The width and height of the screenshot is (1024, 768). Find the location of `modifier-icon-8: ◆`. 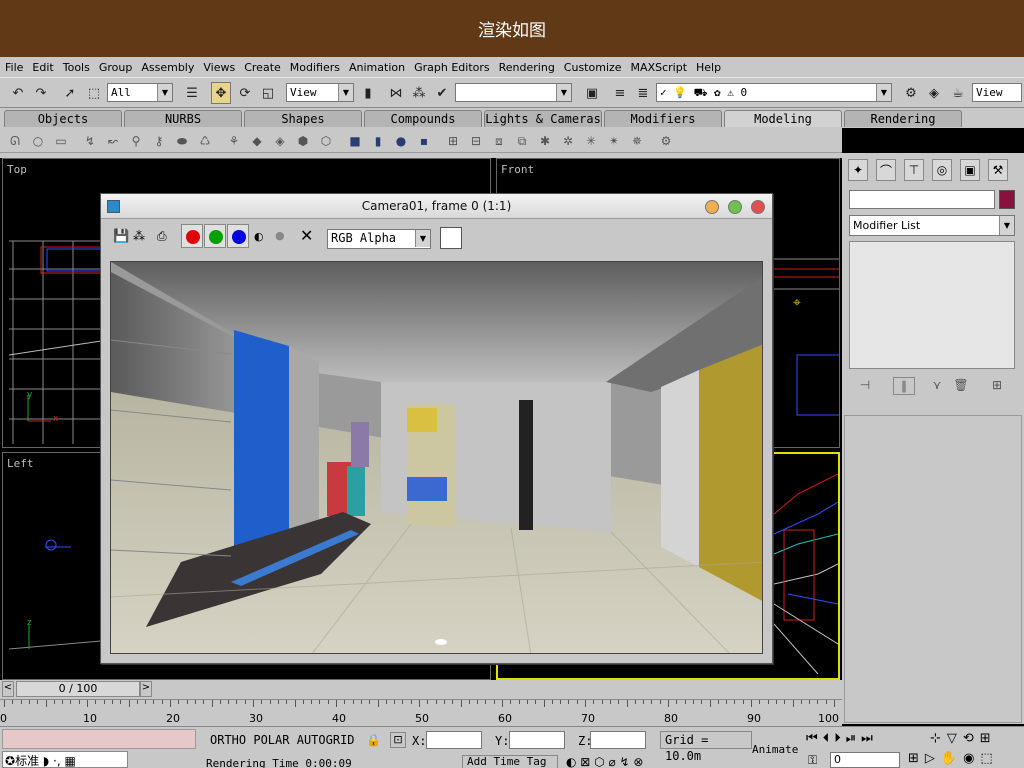

modifier-icon-8: ◆ is located at coordinates (257, 141).